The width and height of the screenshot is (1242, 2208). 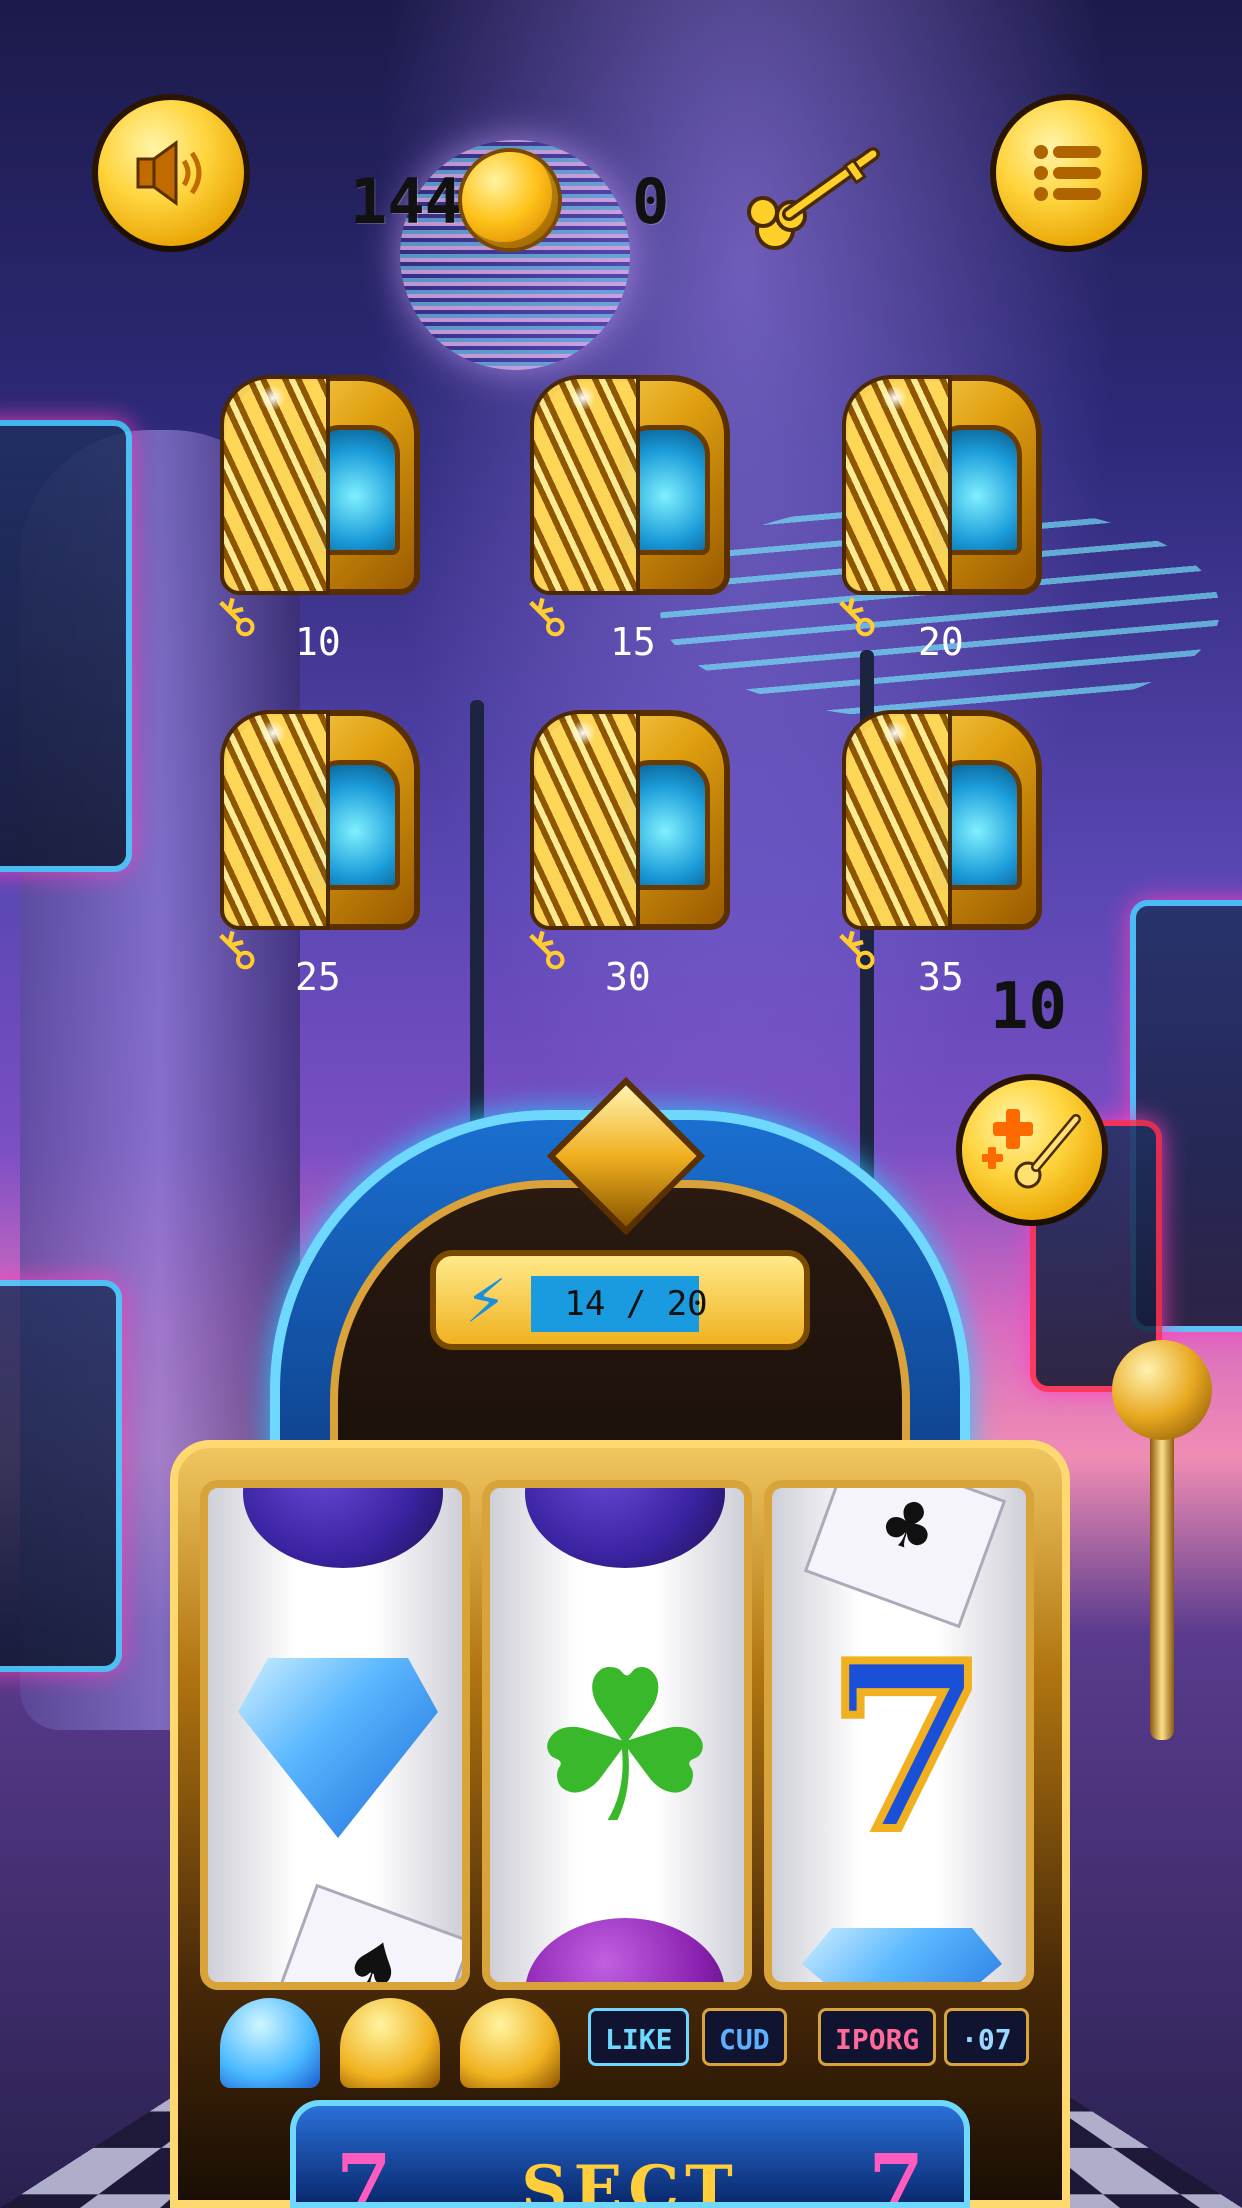 I want to click on menu-button, so click(x=1069, y=173).